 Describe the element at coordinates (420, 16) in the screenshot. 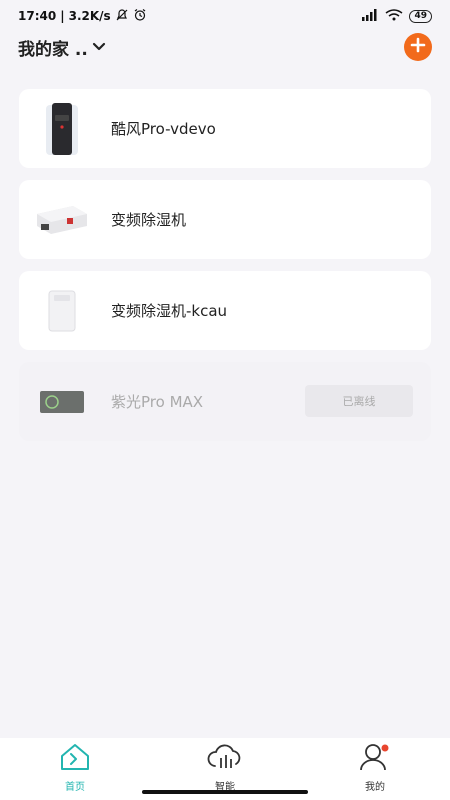

I see `battery-indicator: 49` at that location.